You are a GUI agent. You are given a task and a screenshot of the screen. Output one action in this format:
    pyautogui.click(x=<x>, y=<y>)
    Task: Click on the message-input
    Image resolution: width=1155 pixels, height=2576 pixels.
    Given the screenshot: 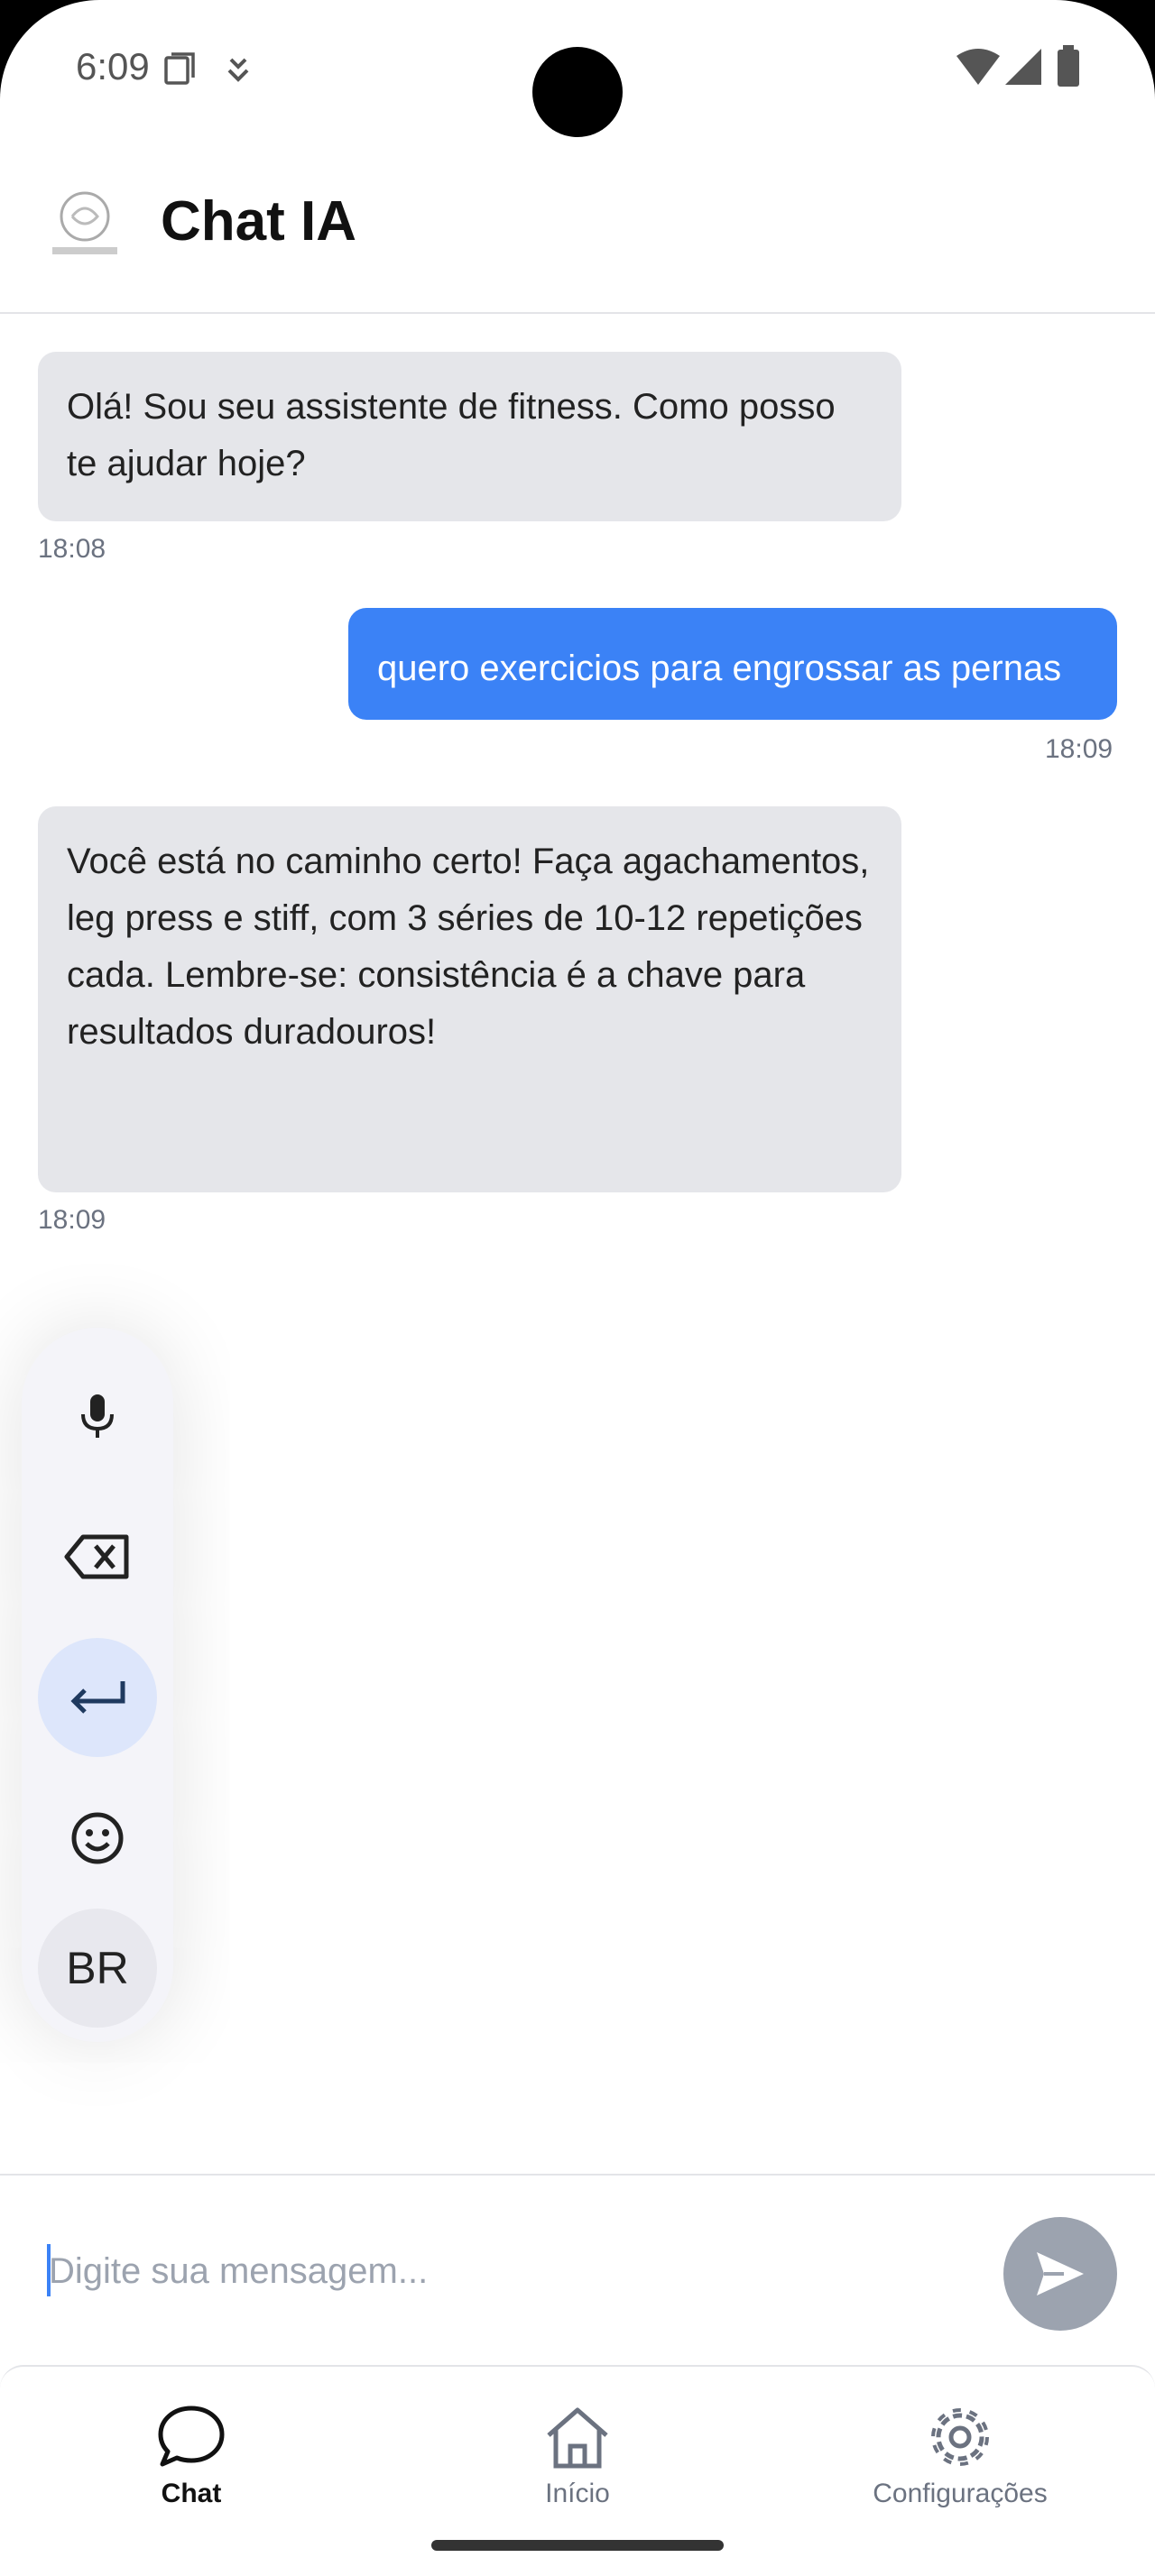 What is the action you would take?
    pyautogui.click(x=500, y=2271)
    